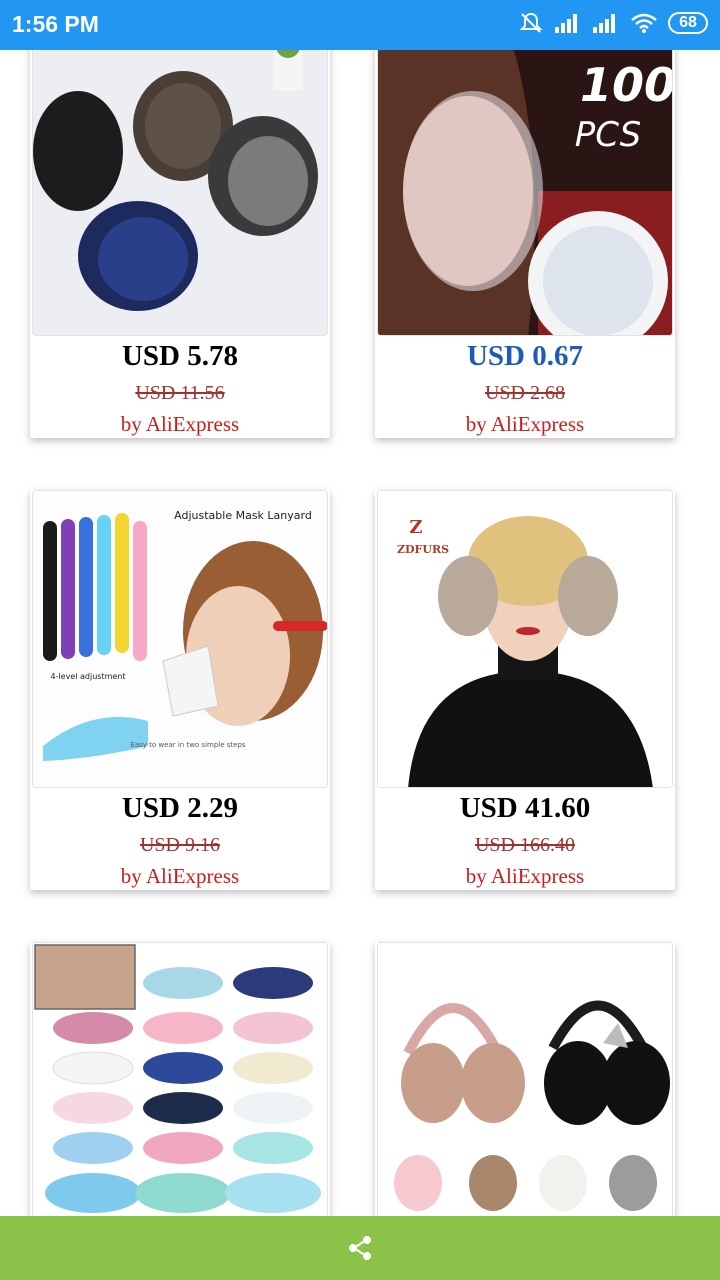 Image resolution: width=720 pixels, height=1280 pixels. Describe the element at coordinates (531, 22) in the screenshot. I see `mute-icon` at that location.